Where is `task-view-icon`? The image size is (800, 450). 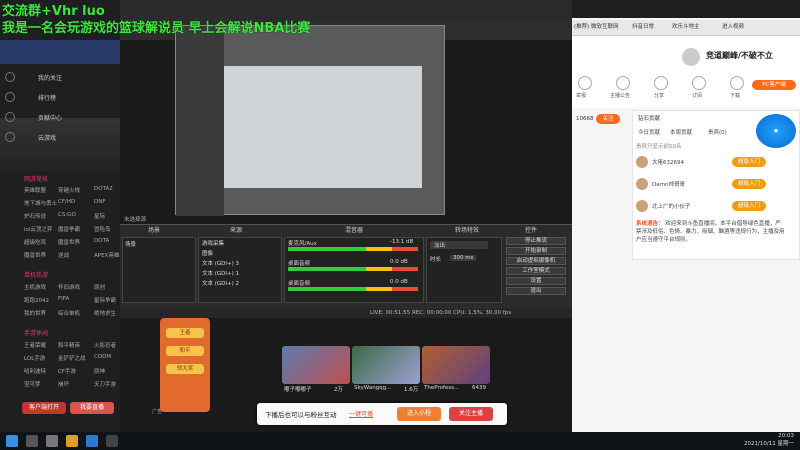
task-view-icon is located at coordinates (52, 441).